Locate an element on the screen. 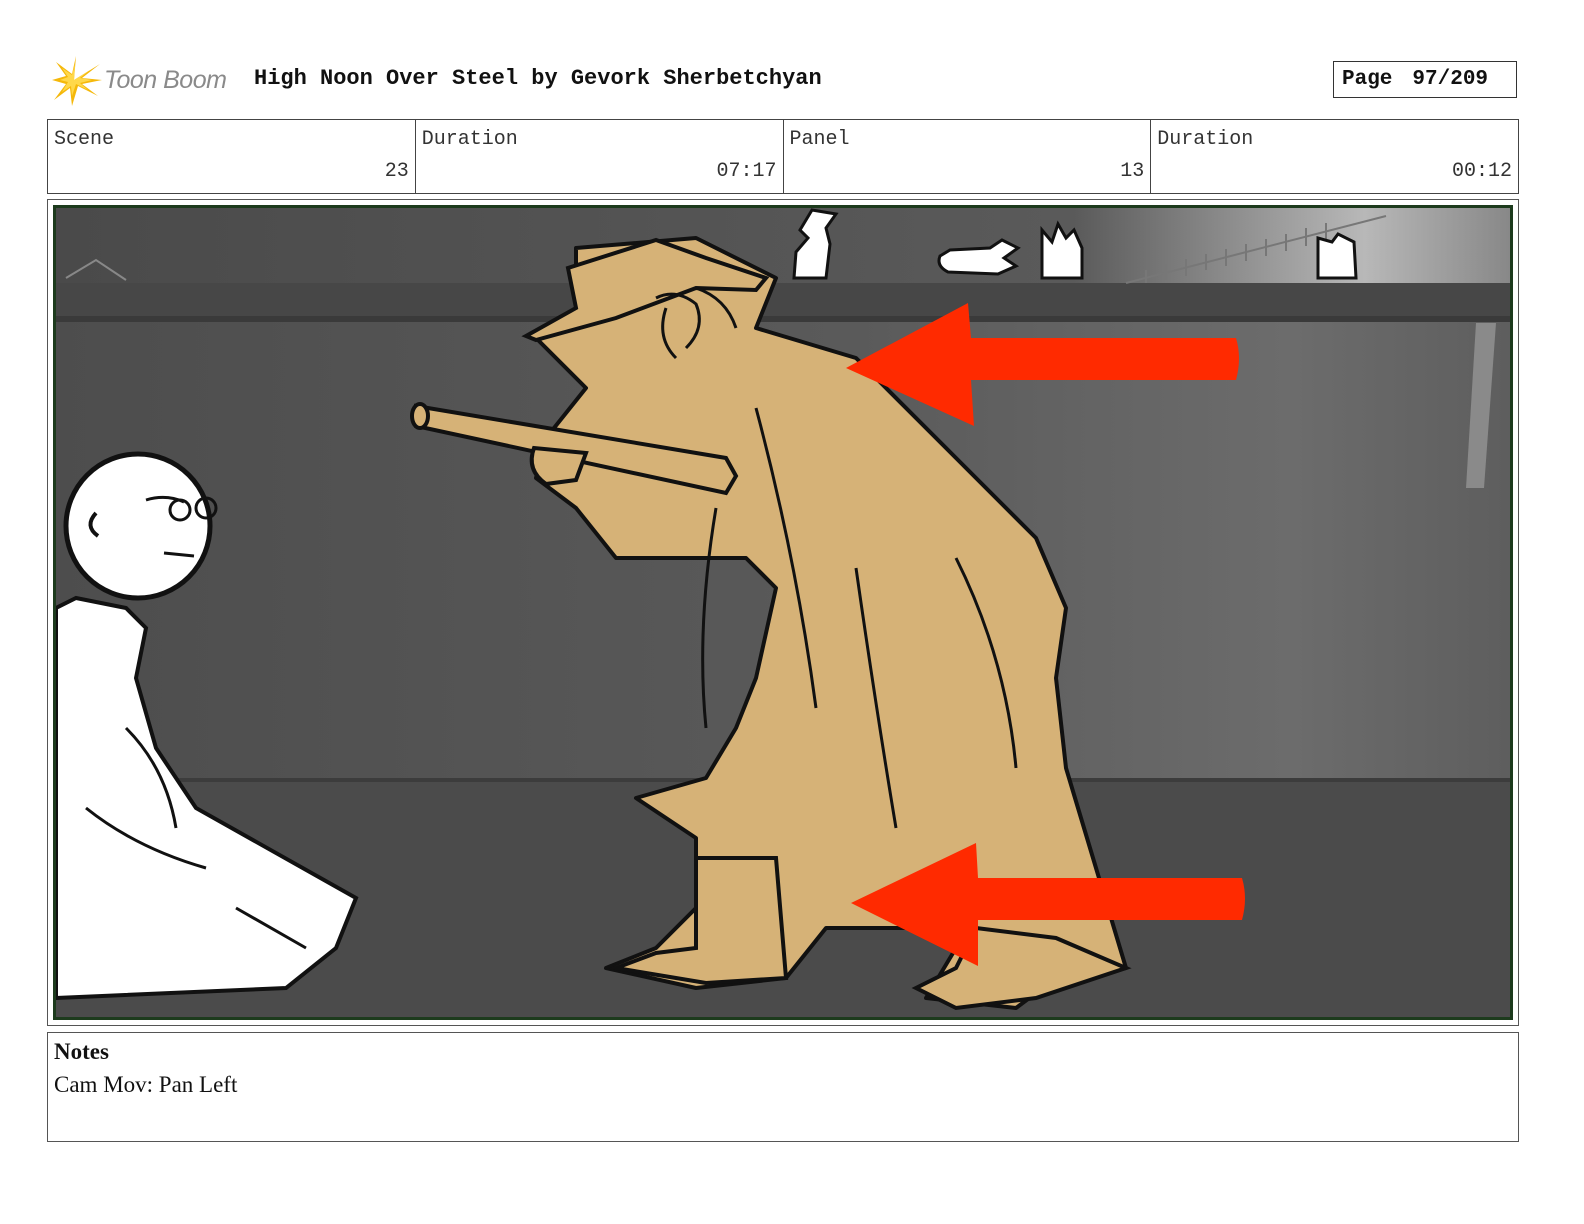  notes-title: Notes is located at coordinates (81, 1051).